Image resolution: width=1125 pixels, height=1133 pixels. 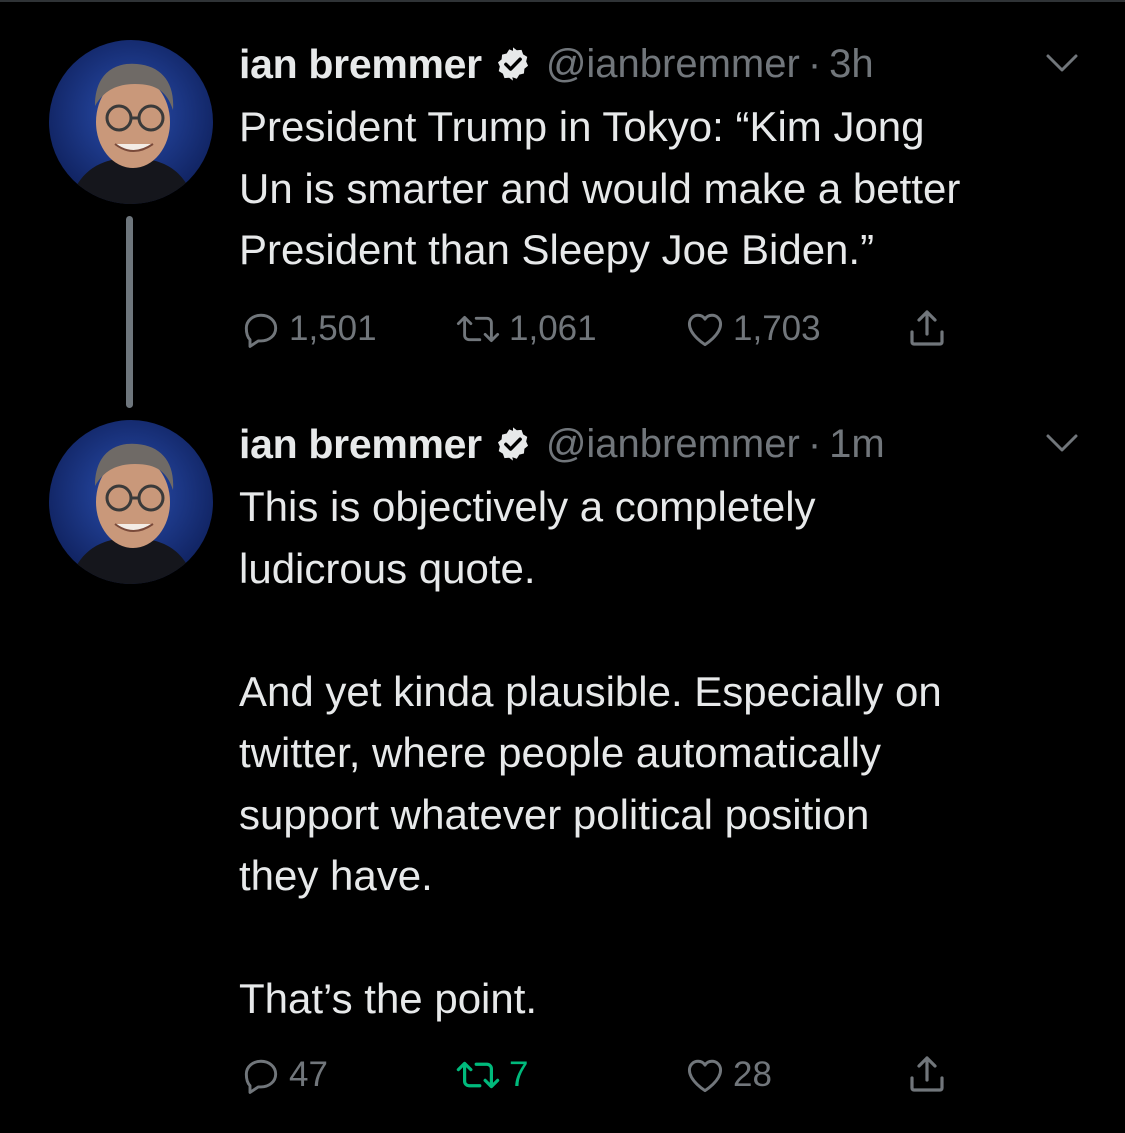 I want to click on retweet-count: 1,061, so click(x=553, y=328).